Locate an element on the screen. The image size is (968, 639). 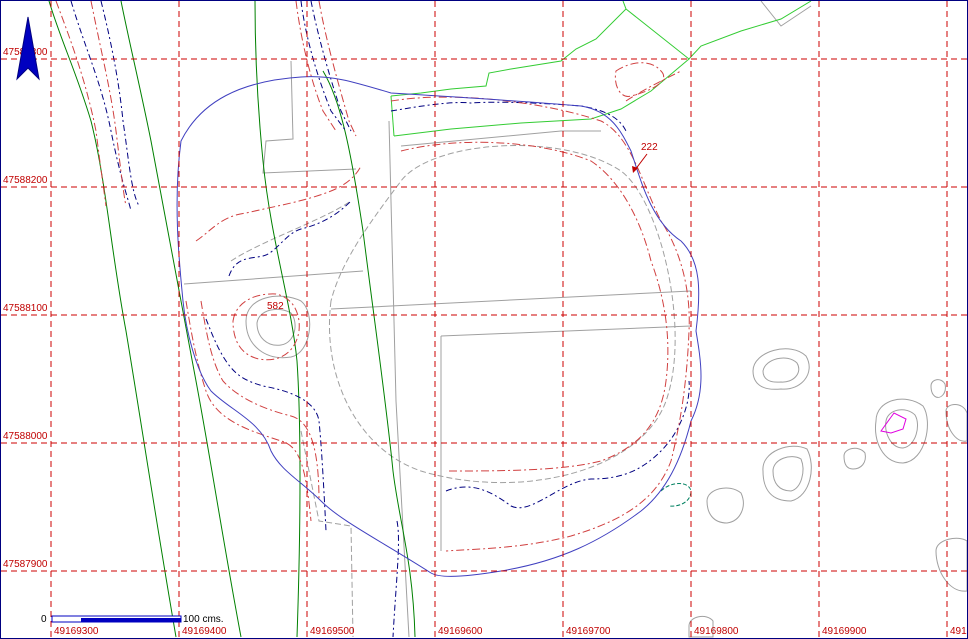
feature-tag-582: 582 is located at coordinates (275, 306).